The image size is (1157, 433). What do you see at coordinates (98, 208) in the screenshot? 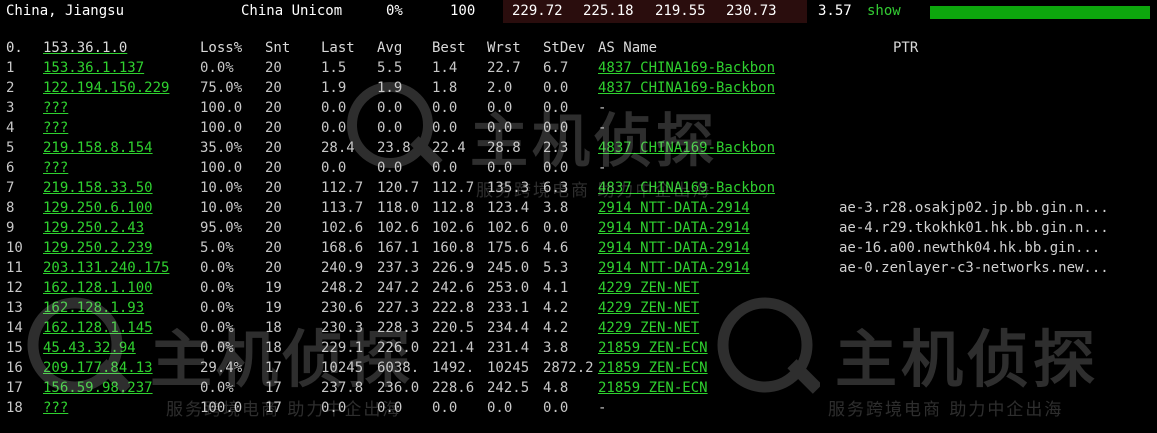
I see `host-link: 129.250.6.100` at bounding box center [98, 208].